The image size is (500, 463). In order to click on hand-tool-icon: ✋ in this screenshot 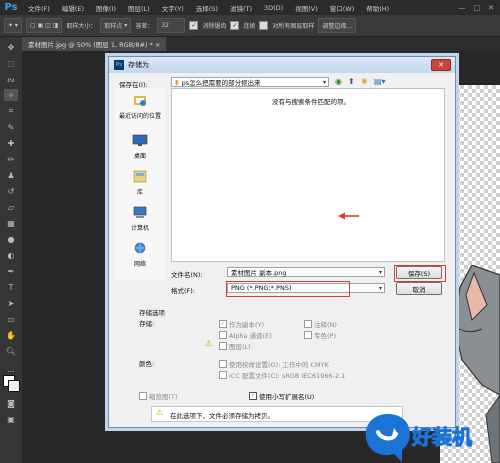, I will do `click(11, 335)`.